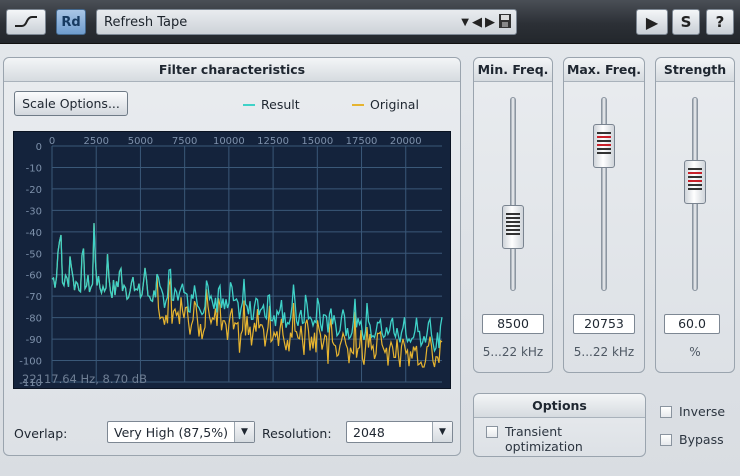  I want to click on preset-selector: Refresh Tape ▼ ◀ ▶, so click(306, 22).